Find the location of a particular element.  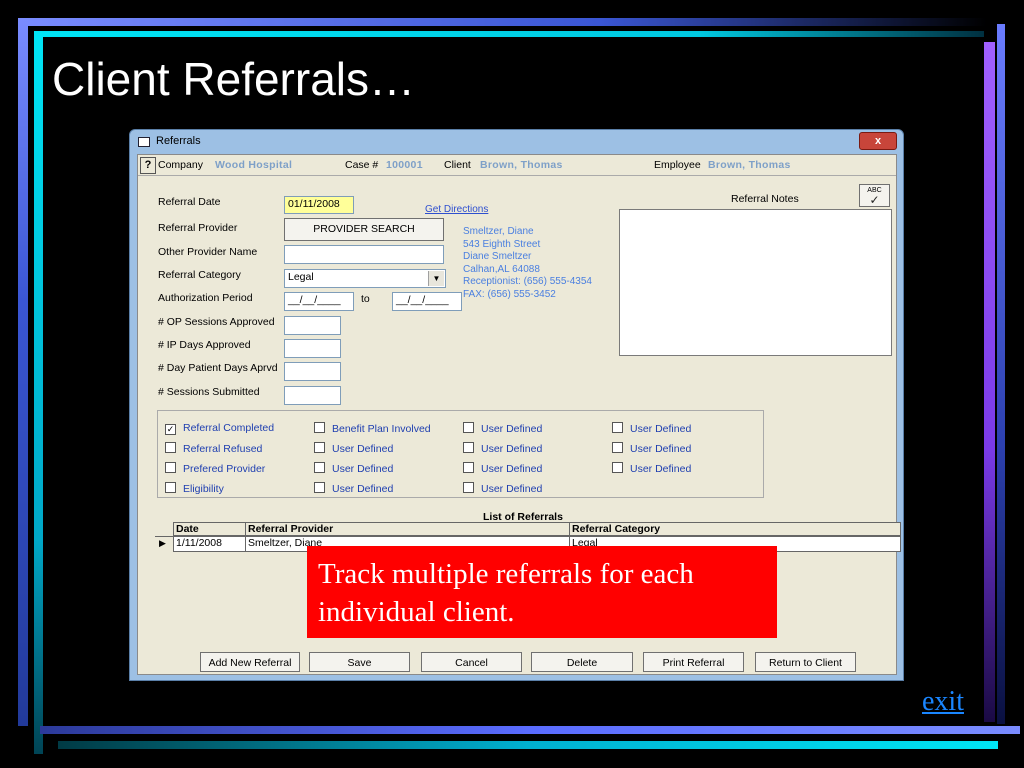

referral-date-label: Referral Date is located at coordinates (189, 202).